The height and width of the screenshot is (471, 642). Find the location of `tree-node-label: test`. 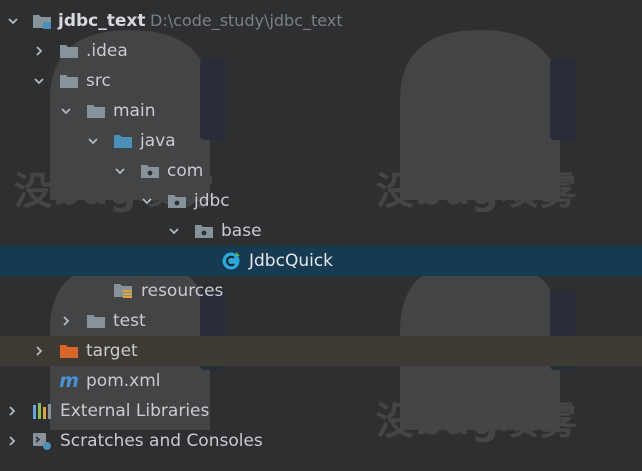

tree-node-label: test is located at coordinates (129, 321).